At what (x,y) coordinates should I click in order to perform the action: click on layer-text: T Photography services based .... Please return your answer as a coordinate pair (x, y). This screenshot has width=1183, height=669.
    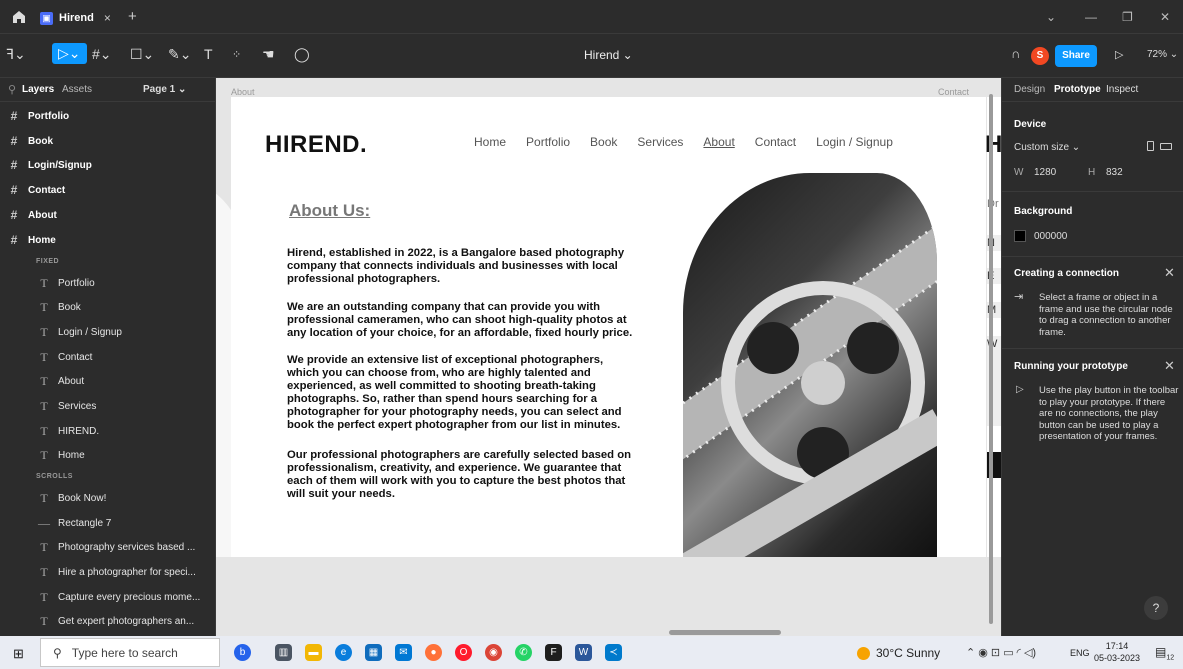
    Looking at the image, I should click on (107, 547).